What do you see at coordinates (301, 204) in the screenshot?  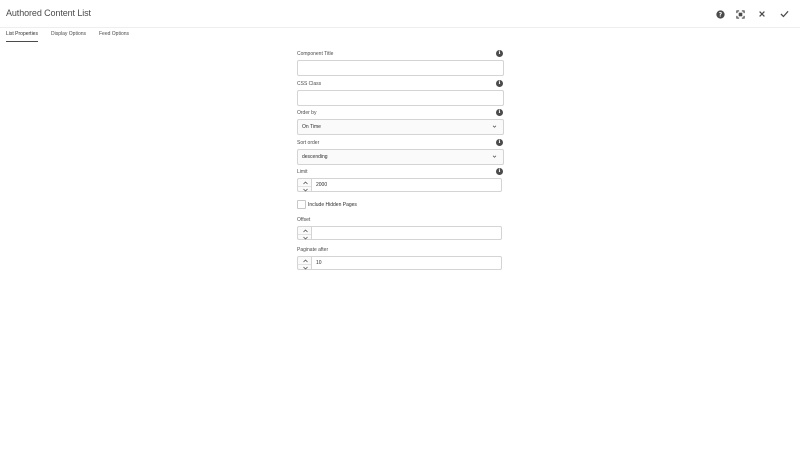 I see `checkbox-box` at bounding box center [301, 204].